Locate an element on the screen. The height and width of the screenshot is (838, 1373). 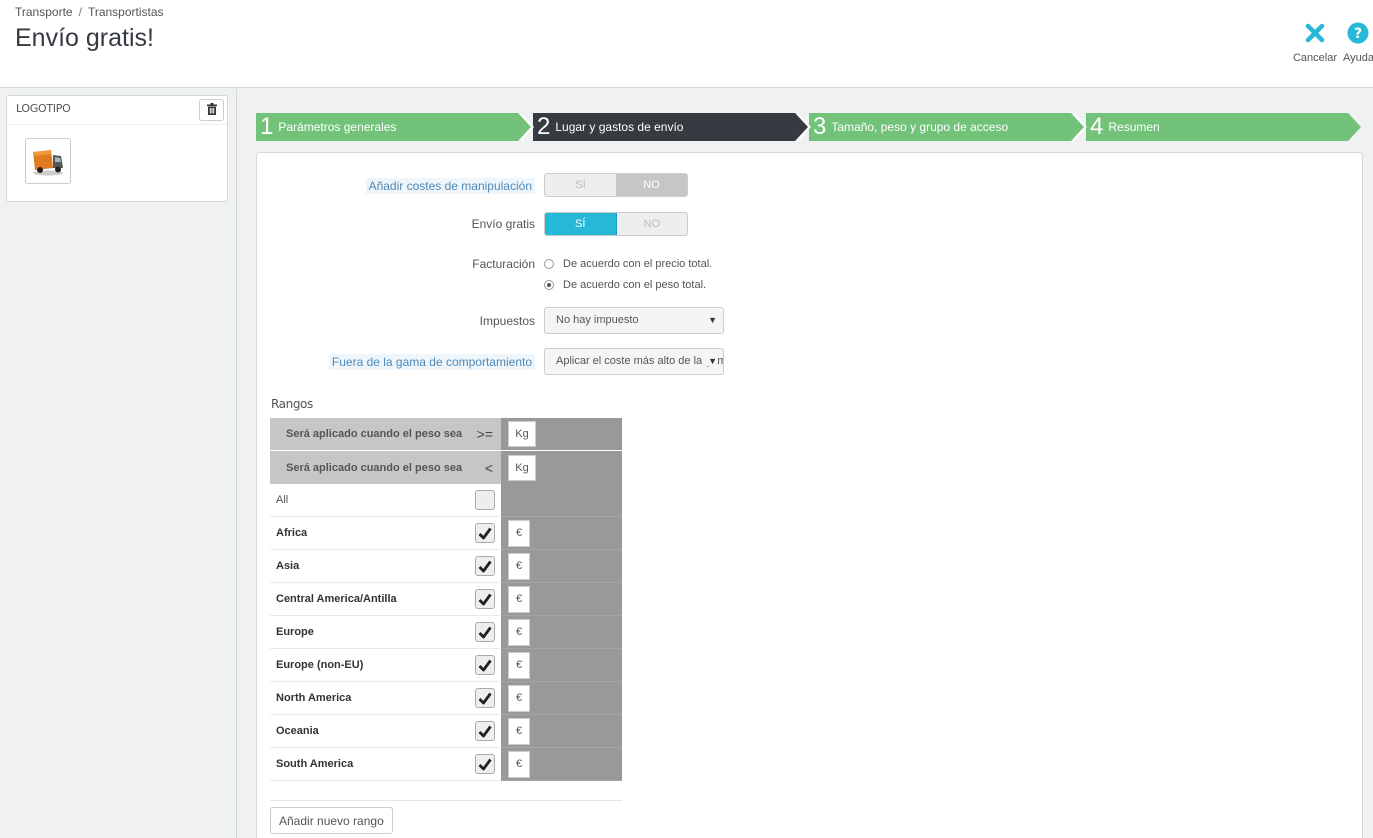
taxes-select: No hay impuesto ▼ is located at coordinates (634, 320).